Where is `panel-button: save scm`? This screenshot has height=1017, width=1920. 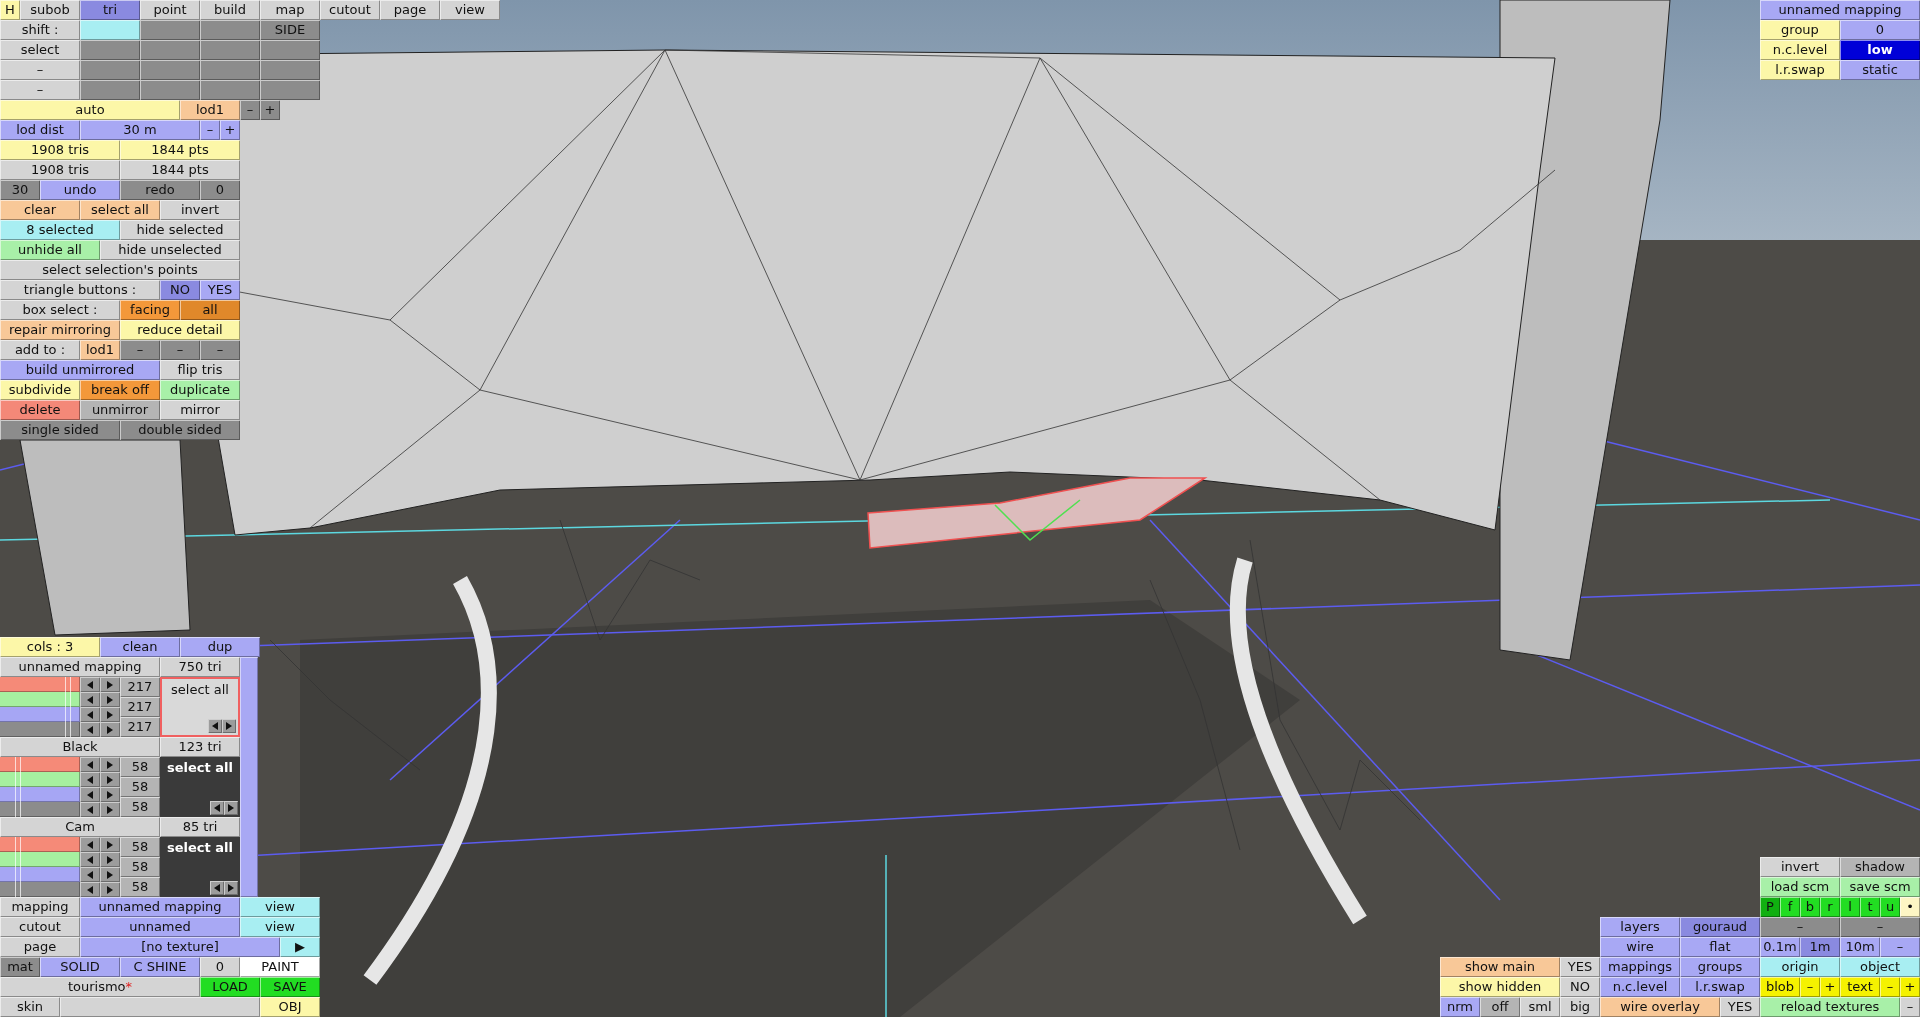 panel-button: save scm is located at coordinates (1880, 887).